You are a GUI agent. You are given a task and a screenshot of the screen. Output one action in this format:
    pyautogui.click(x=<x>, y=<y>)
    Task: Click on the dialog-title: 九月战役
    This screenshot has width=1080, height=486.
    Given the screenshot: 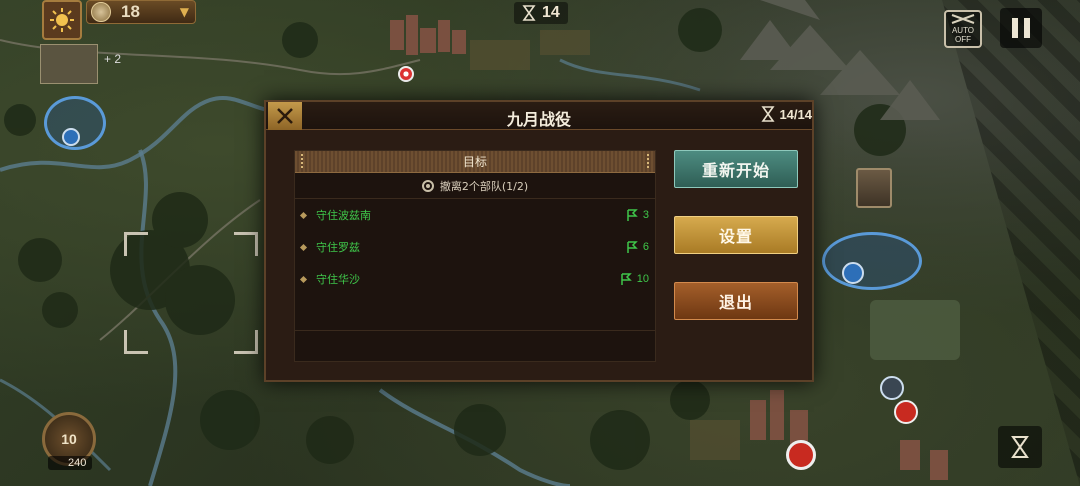 What is the action you would take?
    pyautogui.click(x=538, y=119)
    